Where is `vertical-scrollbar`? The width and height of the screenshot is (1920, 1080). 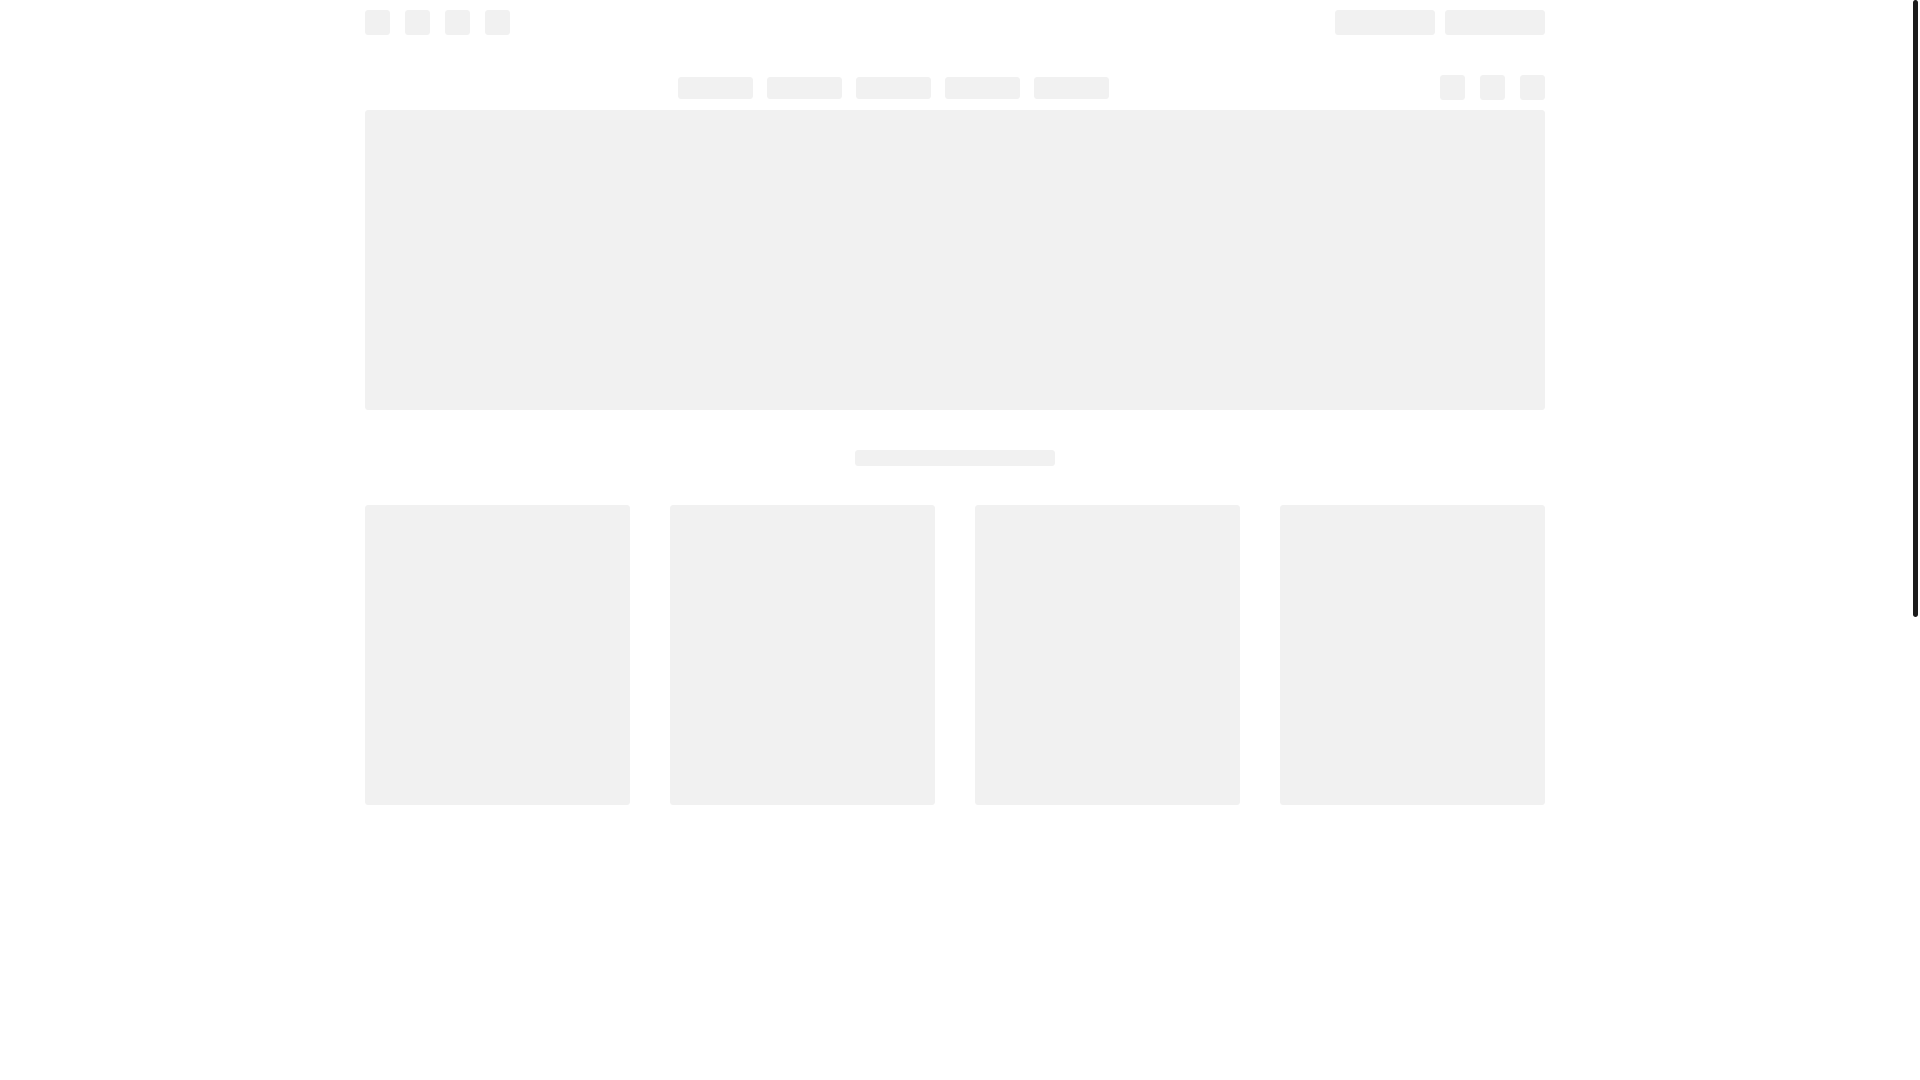
vertical-scrollbar is located at coordinates (1915, 308).